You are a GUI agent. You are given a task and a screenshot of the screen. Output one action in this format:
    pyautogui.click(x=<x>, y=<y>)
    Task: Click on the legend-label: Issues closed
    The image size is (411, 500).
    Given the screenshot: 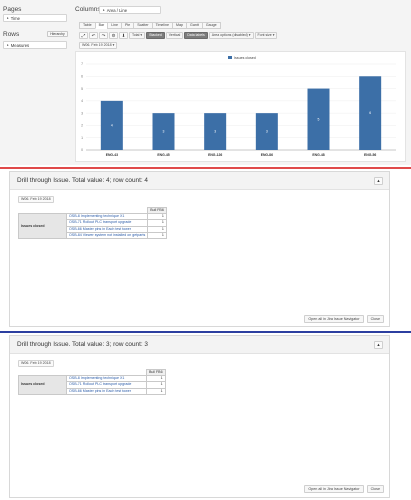 What is the action you would take?
    pyautogui.click(x=245, y=58)
    